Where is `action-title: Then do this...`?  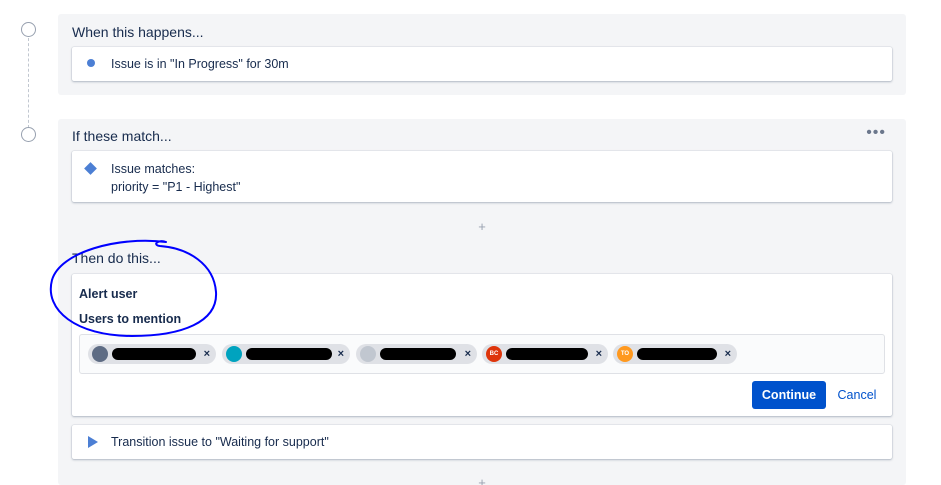 action-title: Then do this... is located at coordinates (116, 258).